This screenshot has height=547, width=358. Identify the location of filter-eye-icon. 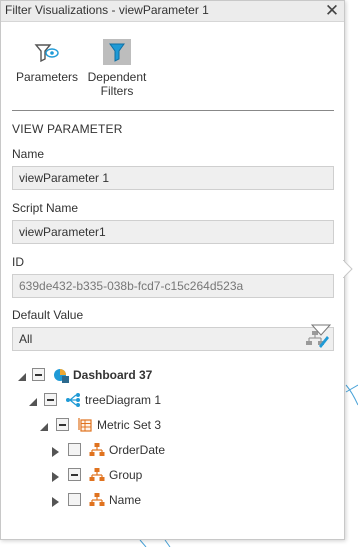
(47, 52).